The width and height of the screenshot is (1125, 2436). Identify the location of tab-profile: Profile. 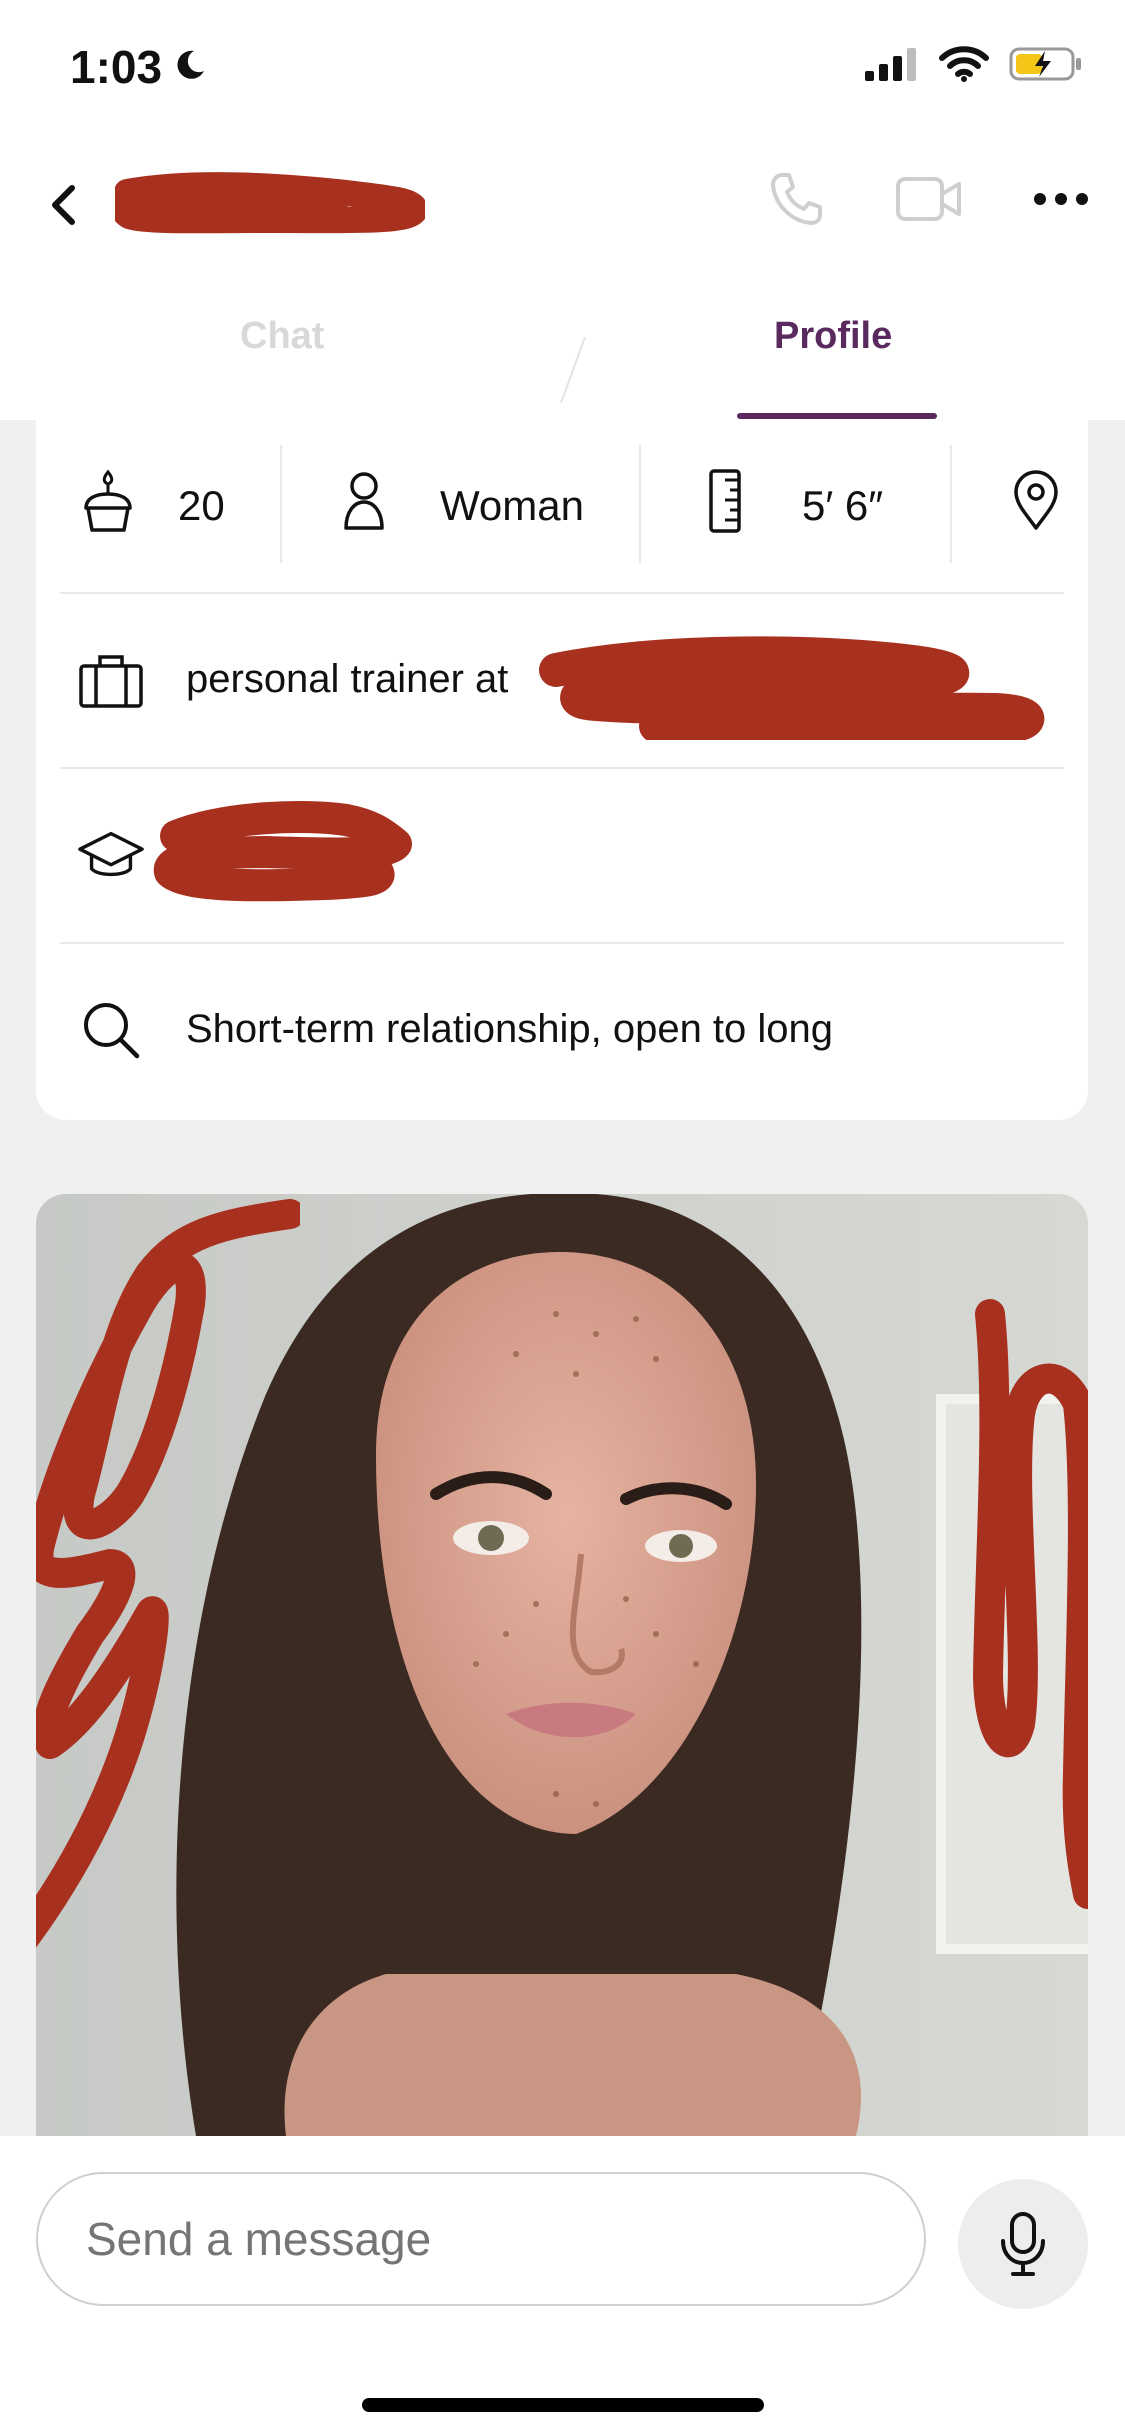
(833, 336).